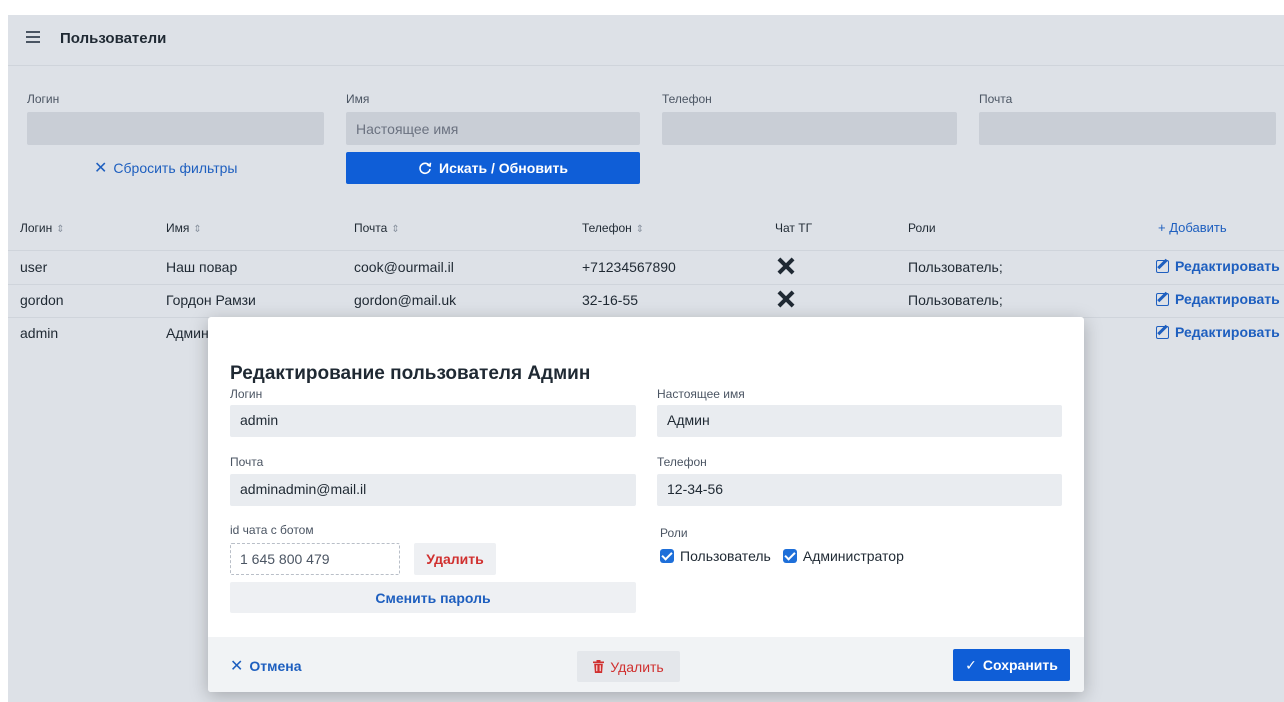 This screenshot has height=702, width=1284. Describe the element at coordinates (1011, 665) in the screenshot. I see `save-button: ✓ Сохранить` at that location.